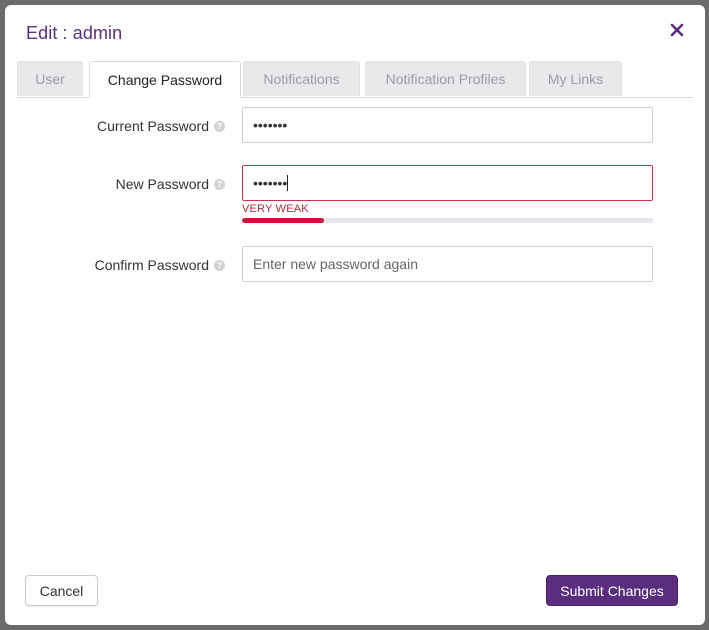 Image resolution: width=709 pixels, height=630 pixels. Describe the element at coordinates (301, 78) in the screenshot. I see `tab-notifications: Notifications` at that location.